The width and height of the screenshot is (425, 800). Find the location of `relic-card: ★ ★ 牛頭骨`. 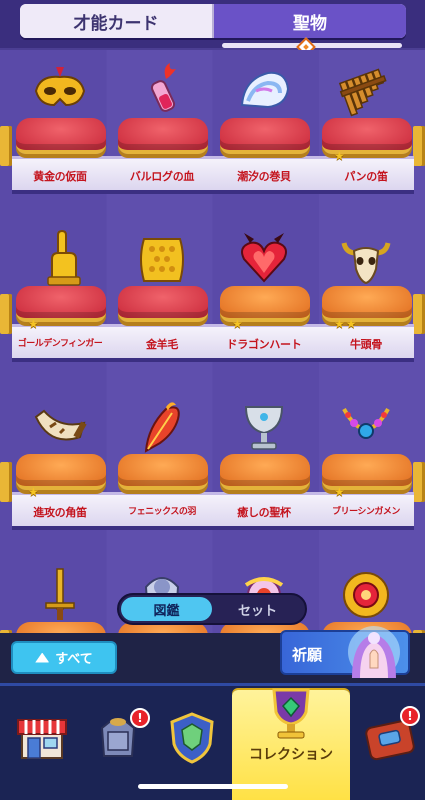

relic-card: ★ ★ 牛頭骨 is located at coordinates (366, 298).